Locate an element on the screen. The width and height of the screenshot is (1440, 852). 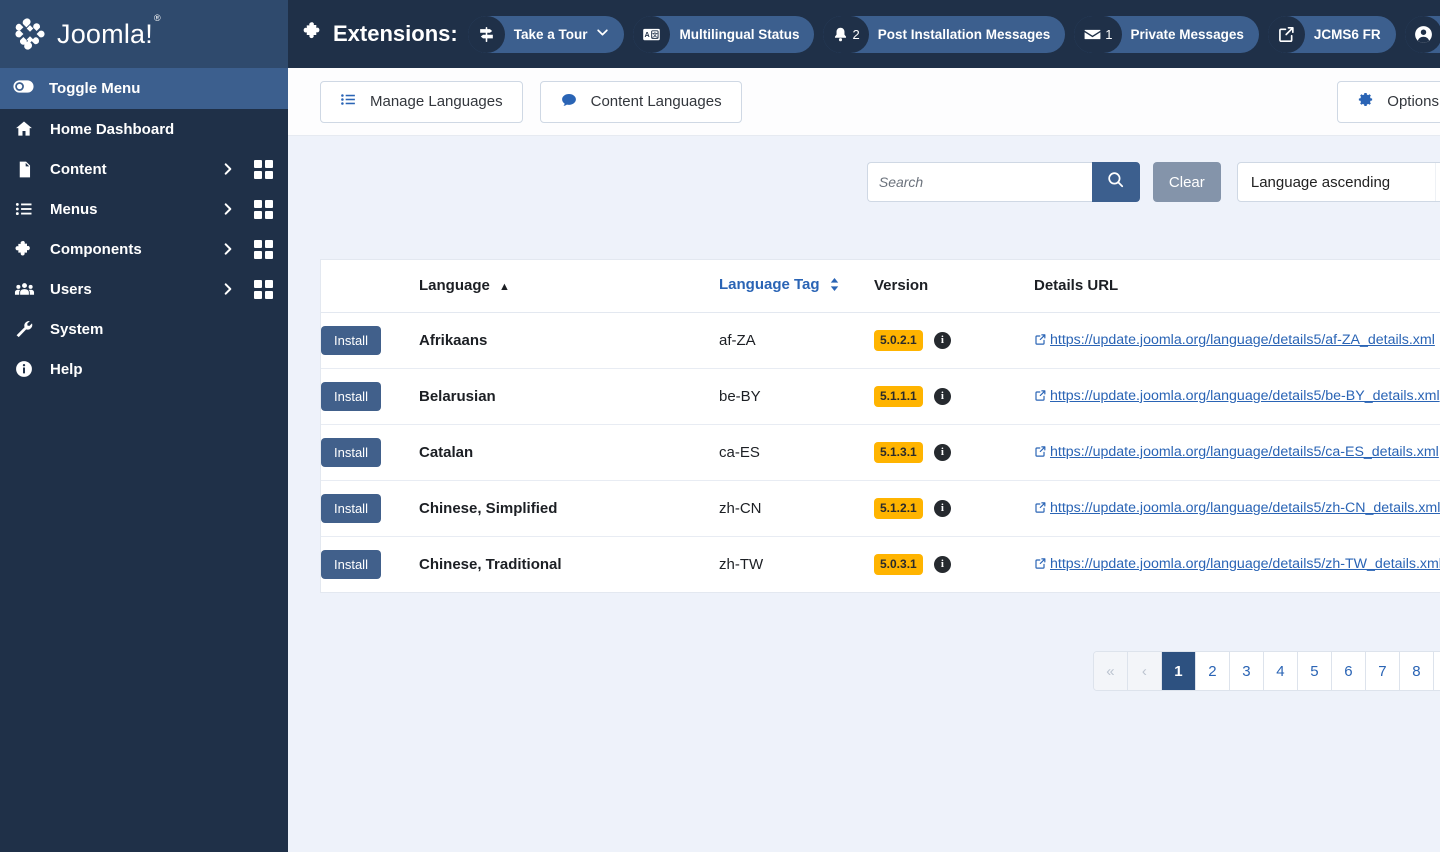
user-menu-button: User Menu is located at coordinates (1422, 34).